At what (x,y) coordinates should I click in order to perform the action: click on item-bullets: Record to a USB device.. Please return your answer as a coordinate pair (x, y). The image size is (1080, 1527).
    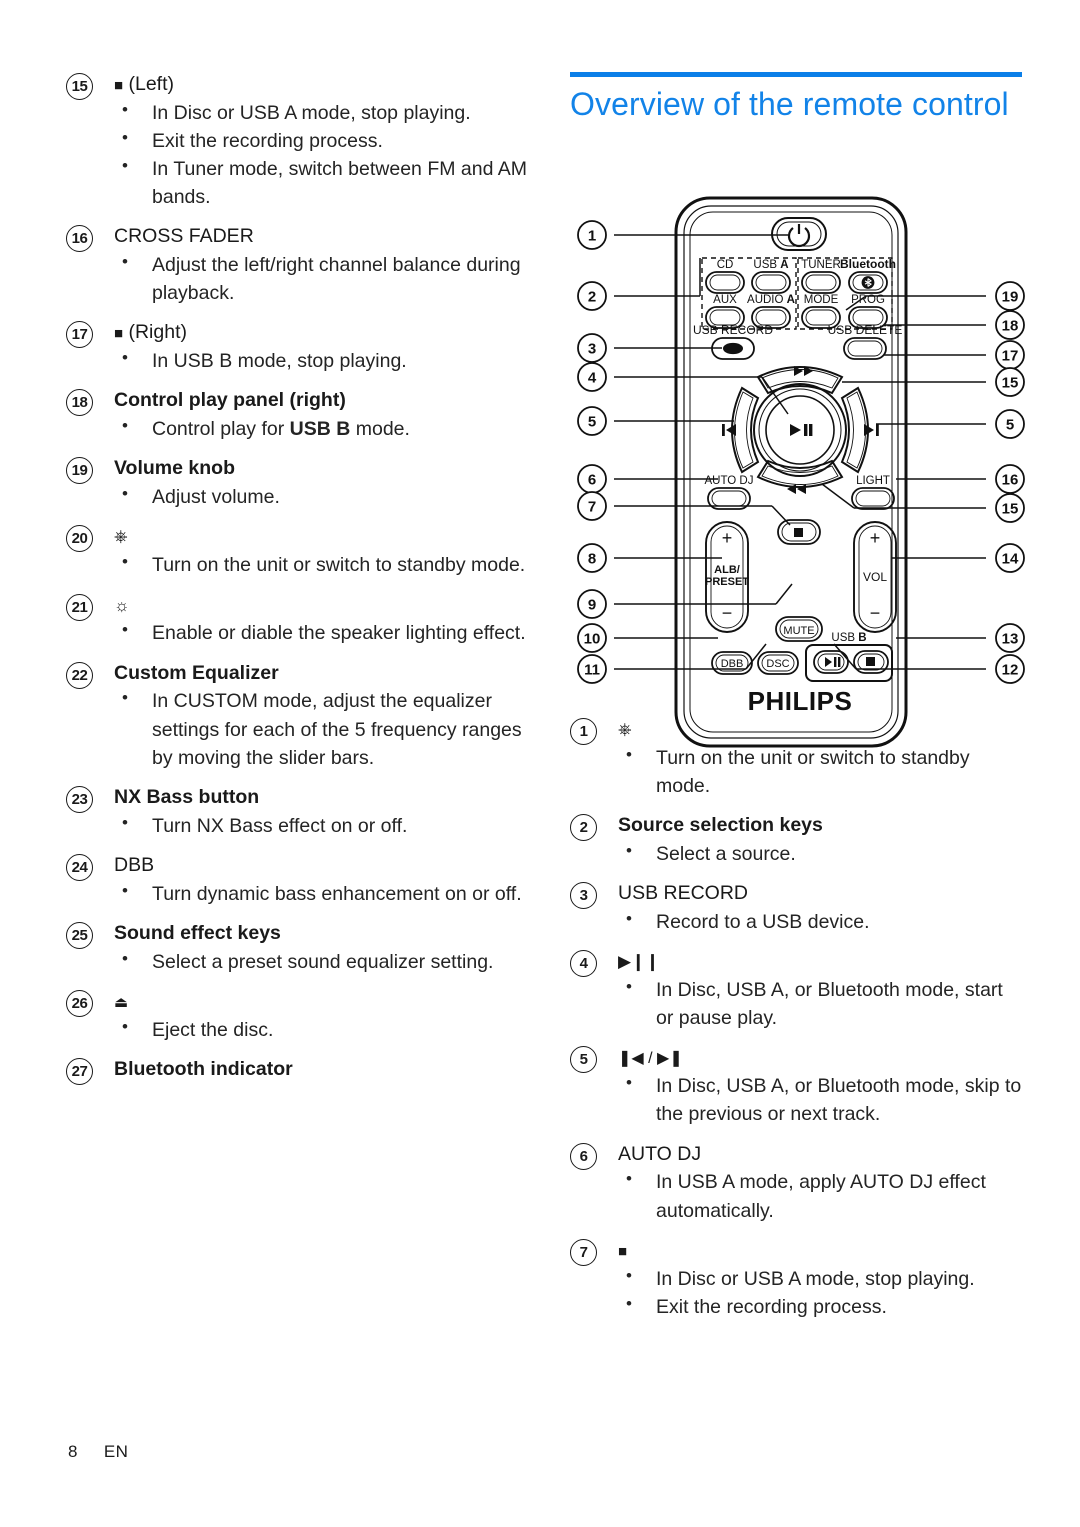
    Looking at the image, I should click on (820, 921).